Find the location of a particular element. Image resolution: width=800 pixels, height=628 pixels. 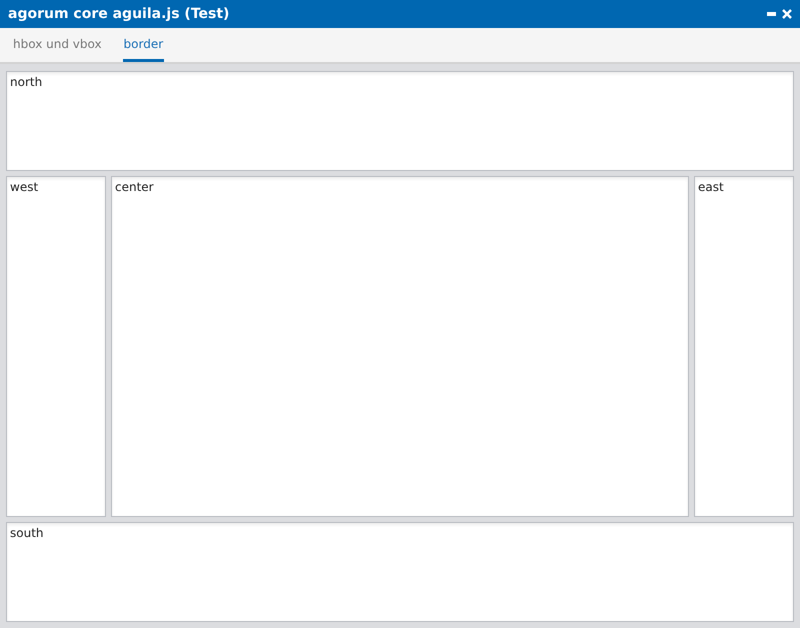

panel-label: north is located at coordinates (26, 82).